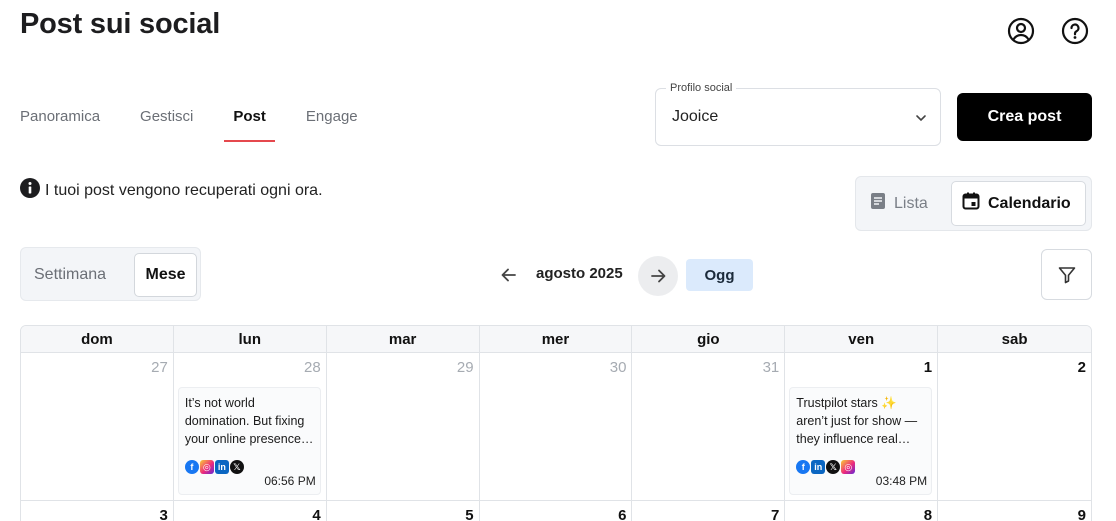 Image resolution: width=1116 pixels, height=521 pixels. I want to click on weekday-label: mer, so click(556, 339).